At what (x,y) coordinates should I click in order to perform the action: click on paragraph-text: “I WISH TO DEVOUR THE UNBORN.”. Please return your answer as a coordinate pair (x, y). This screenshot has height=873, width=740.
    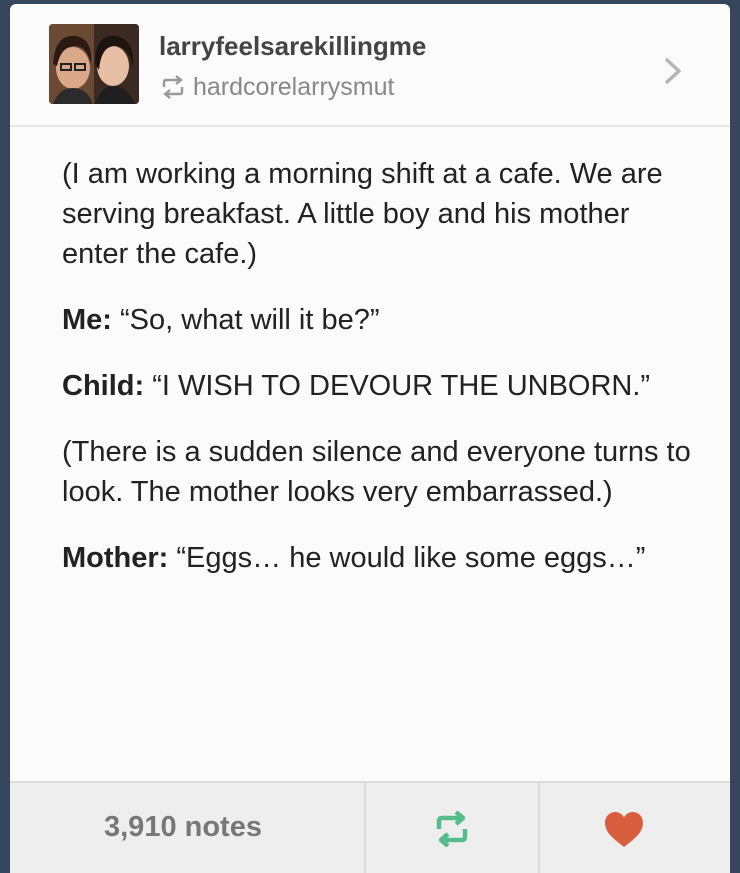
    Looking at the image, I should click on (397, 386).